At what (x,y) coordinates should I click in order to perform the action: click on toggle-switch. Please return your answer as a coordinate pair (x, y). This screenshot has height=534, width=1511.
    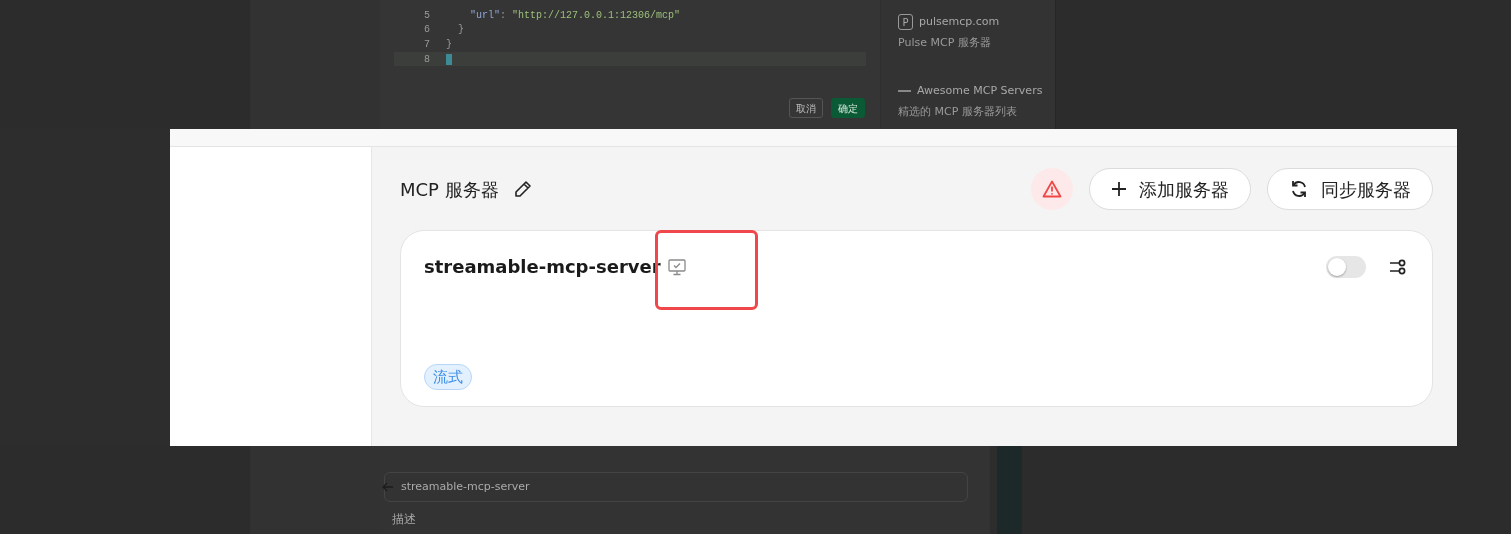
    Looking at the image, I should click on (1346, 266).